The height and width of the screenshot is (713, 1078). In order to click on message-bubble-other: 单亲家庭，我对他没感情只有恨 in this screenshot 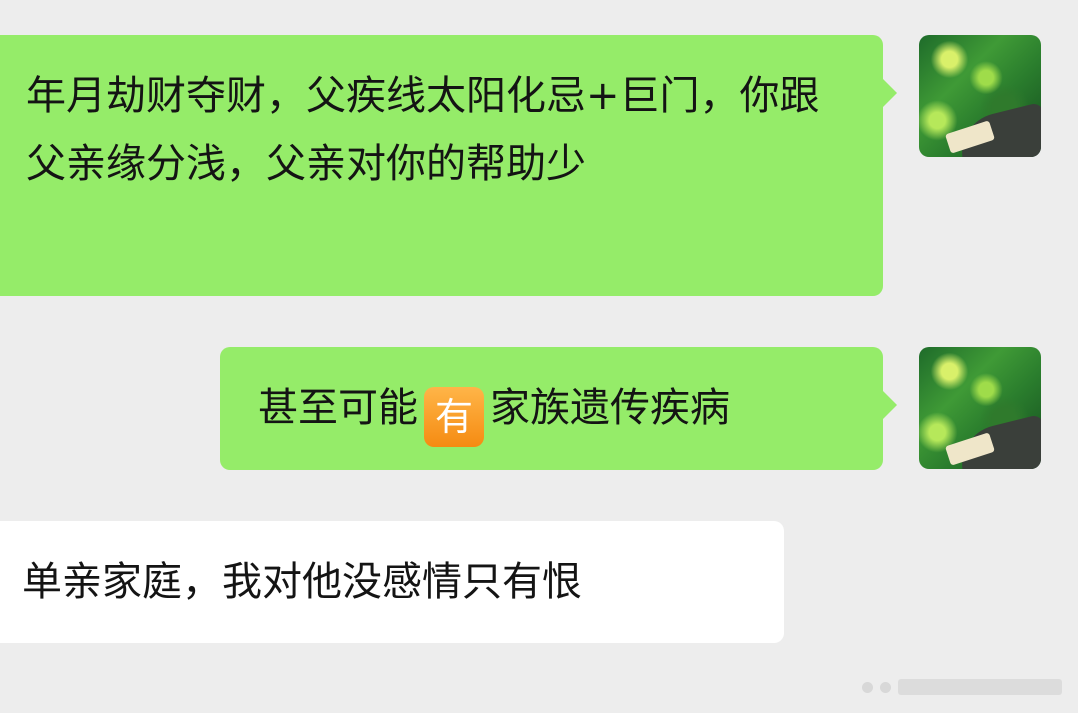, I will do `click(392, 582)`.